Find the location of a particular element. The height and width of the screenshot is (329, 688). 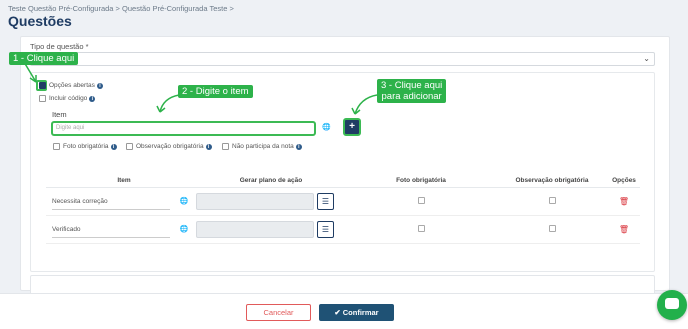

opcoes-abertas-checkbox: Opções abertas i is located at coordinates (71, 85).